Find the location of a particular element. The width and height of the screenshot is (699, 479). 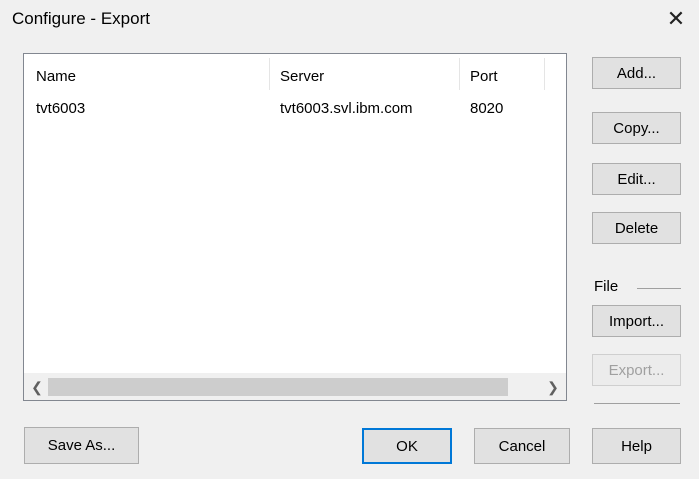

scroll-right-icon: ❯ is located at coordinates (553, 387).